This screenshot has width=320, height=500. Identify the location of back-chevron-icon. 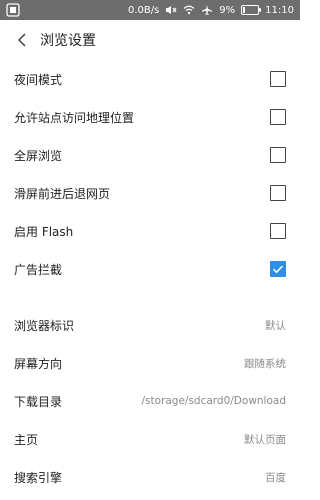
(22, 40).